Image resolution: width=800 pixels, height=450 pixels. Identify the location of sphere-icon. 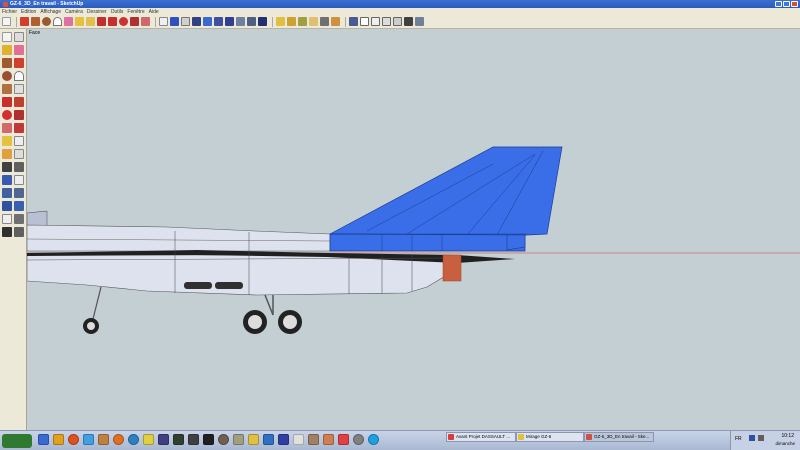
(223, 439).